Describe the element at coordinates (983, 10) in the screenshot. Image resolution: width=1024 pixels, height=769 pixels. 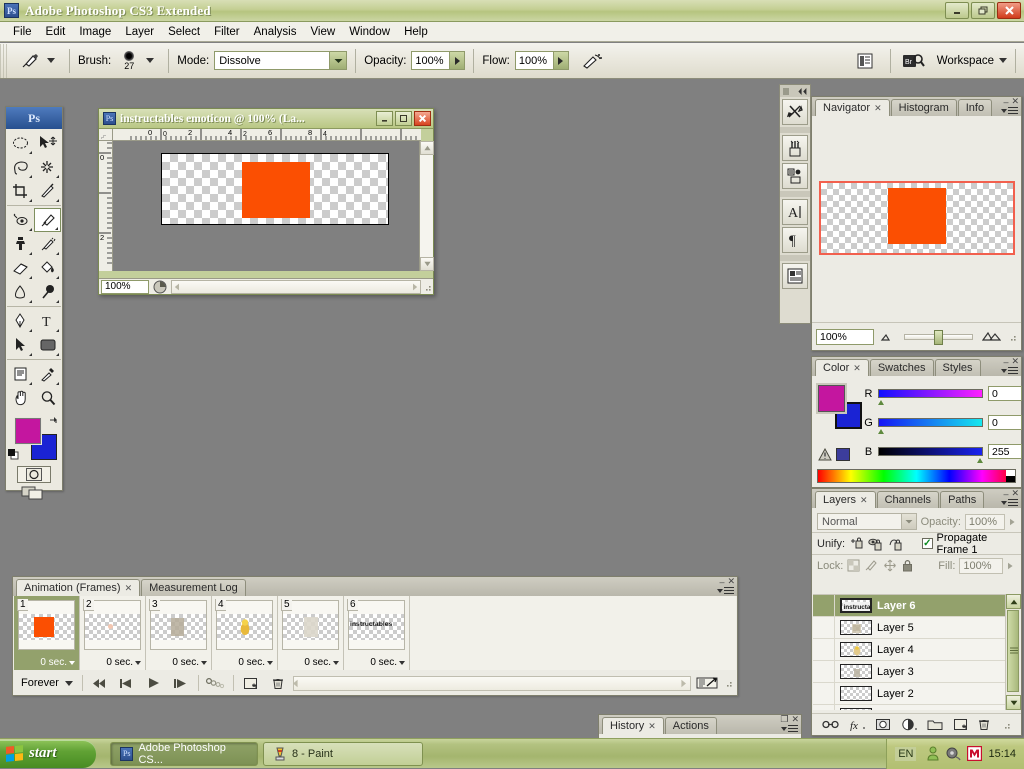
I see `maximize-button` at that location.